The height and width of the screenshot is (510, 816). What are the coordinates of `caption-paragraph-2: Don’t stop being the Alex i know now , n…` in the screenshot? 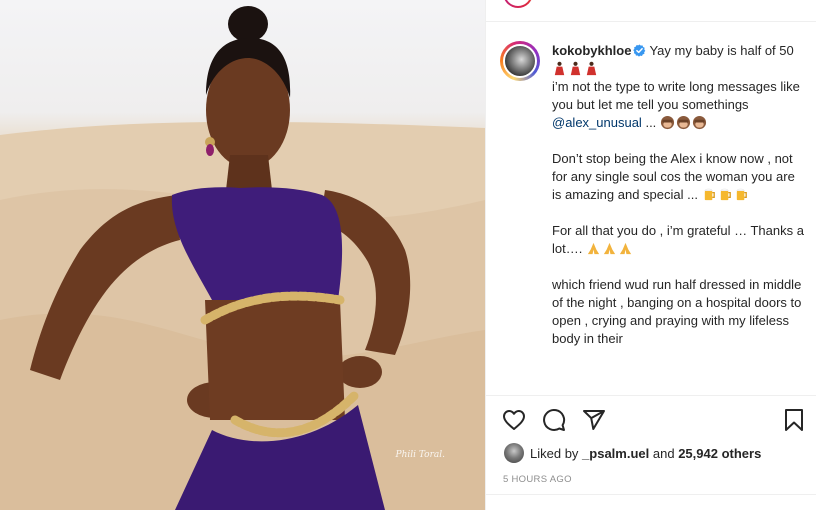 It's located at (678, 177).